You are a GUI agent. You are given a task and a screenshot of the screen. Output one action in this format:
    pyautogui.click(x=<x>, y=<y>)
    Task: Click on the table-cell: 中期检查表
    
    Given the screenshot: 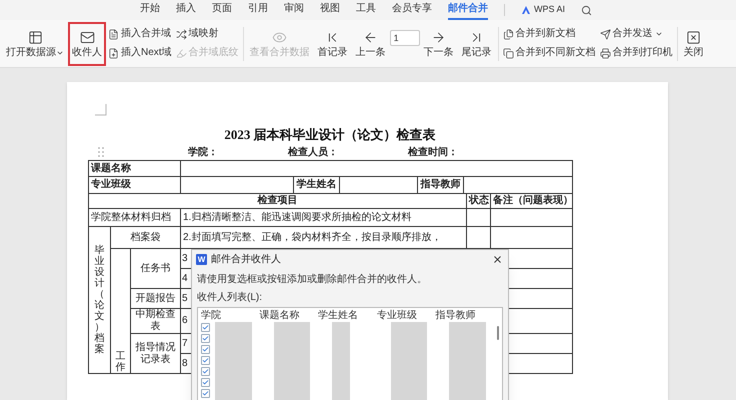 What is the action you would take?
    pyautogui.click(x=155, y=321)
    